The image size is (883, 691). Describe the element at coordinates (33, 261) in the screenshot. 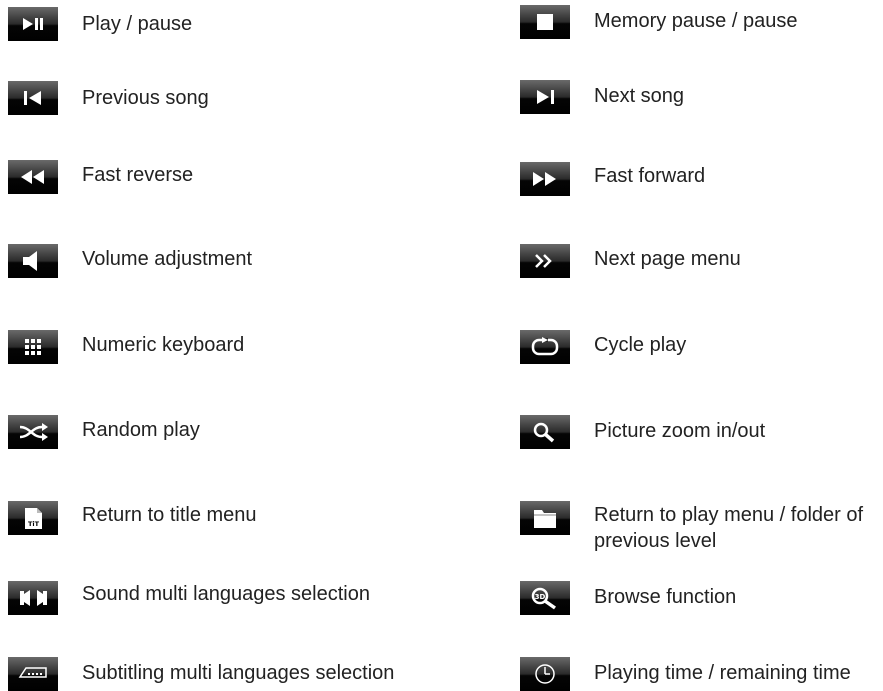

I see `volume-icon` at that location.